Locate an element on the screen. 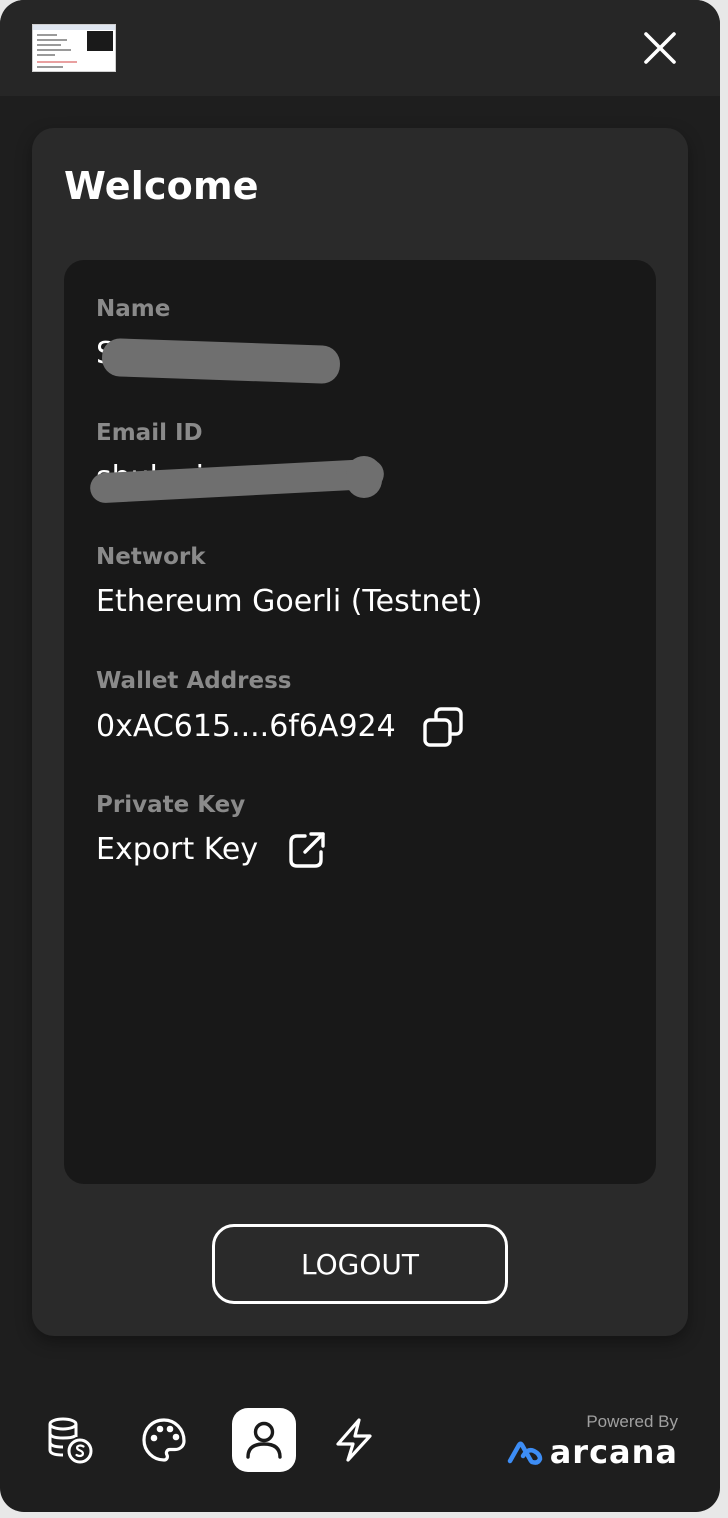 The height and width of the screenshot is (1518, 728). user-icon is located at coordinates (264, 1440).